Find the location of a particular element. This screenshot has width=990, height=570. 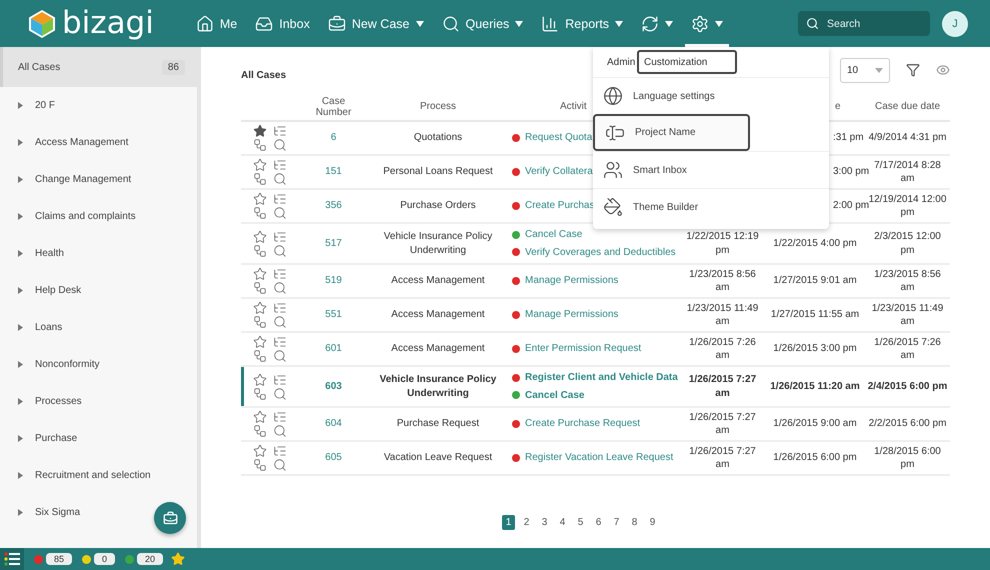

activity-link: Verify Coverages and Deductibles is located at coordinates (600, 252).